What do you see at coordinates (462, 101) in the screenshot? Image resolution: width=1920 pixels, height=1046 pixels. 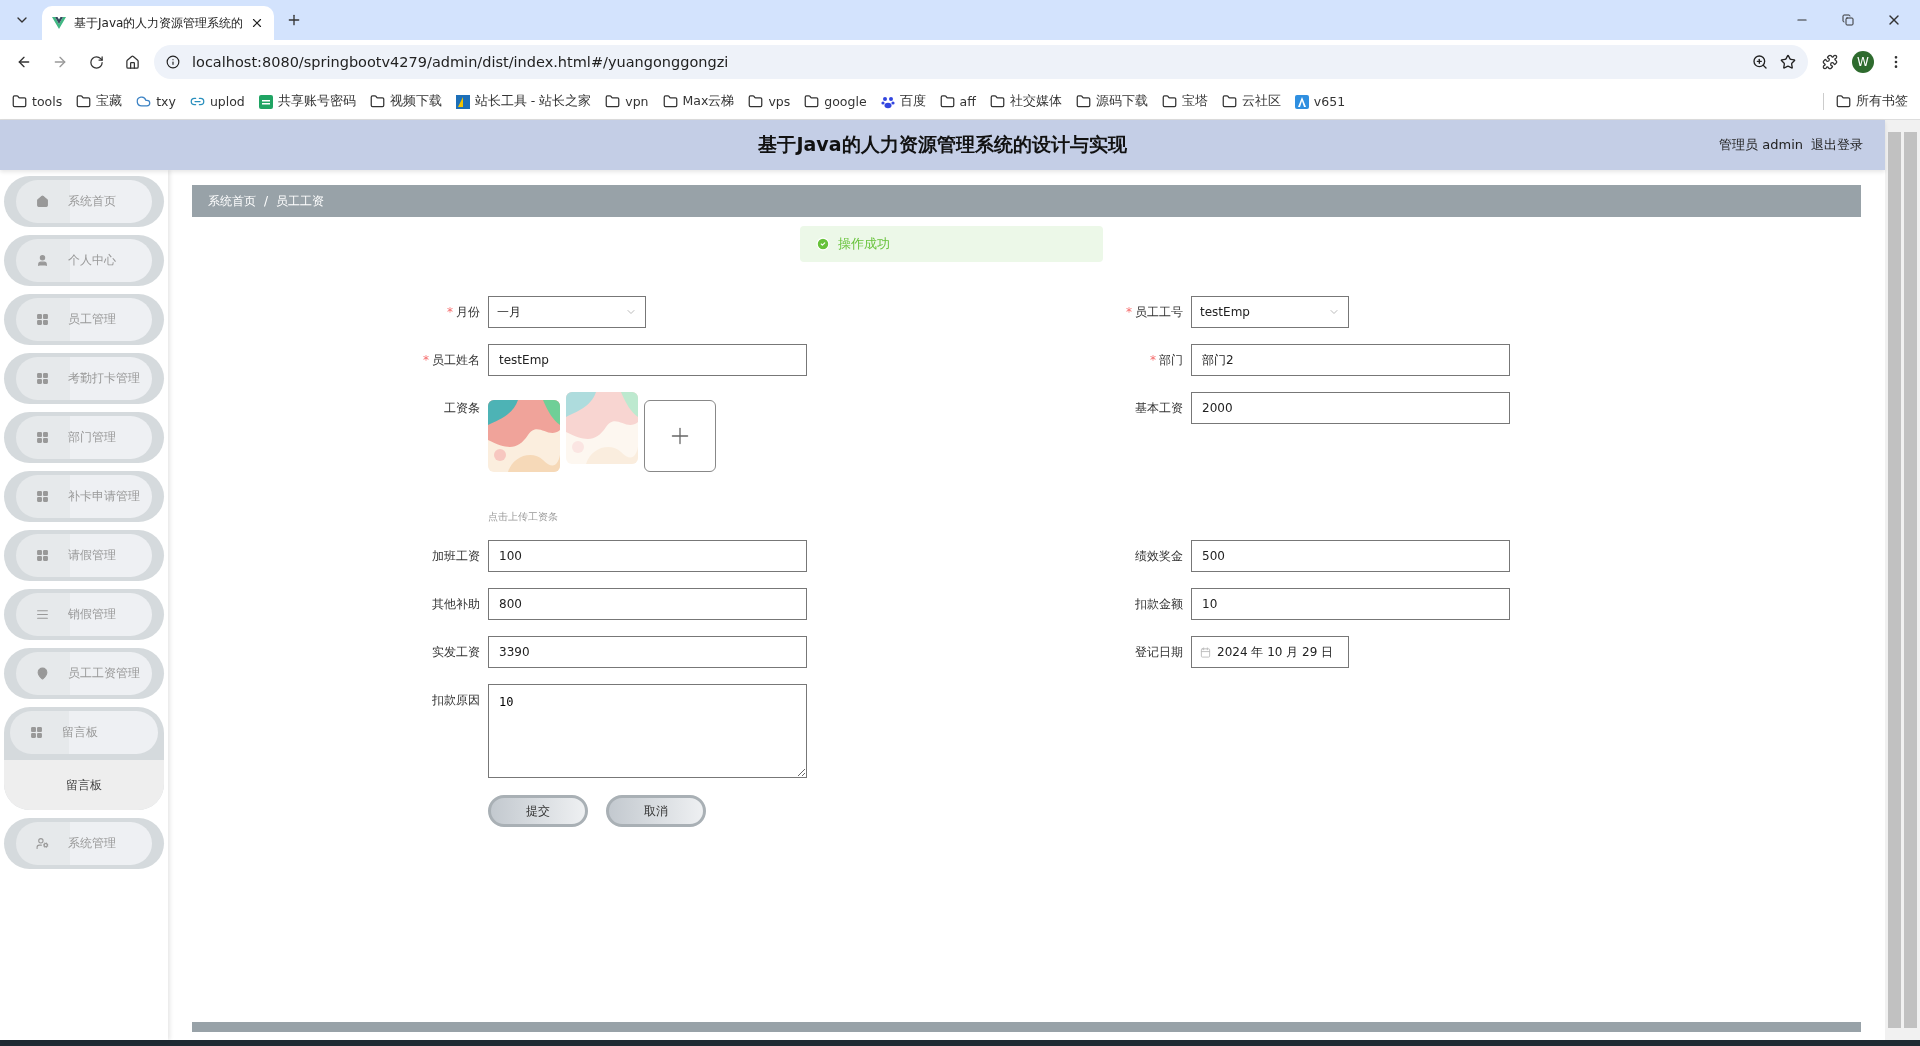 I see `site-logo-icon` at bounding box center [462, 101].